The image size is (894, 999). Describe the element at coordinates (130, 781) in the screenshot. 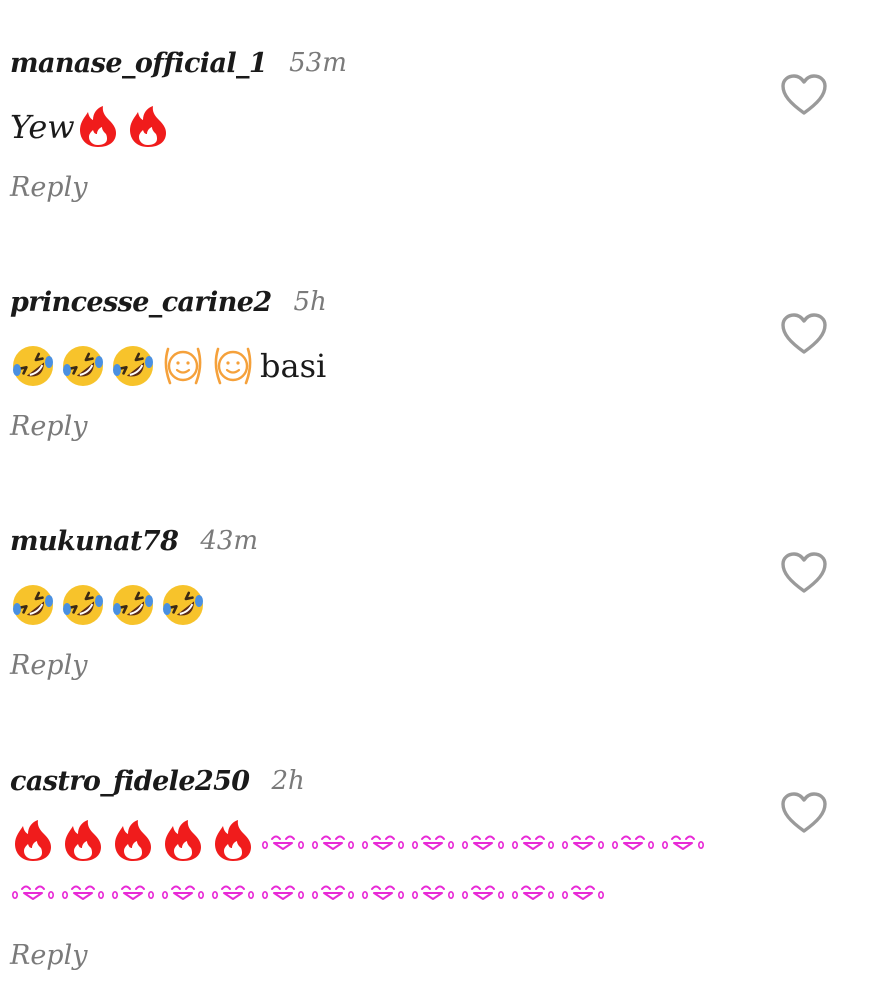

I see `comment-username: castro_fidele250` at that location.